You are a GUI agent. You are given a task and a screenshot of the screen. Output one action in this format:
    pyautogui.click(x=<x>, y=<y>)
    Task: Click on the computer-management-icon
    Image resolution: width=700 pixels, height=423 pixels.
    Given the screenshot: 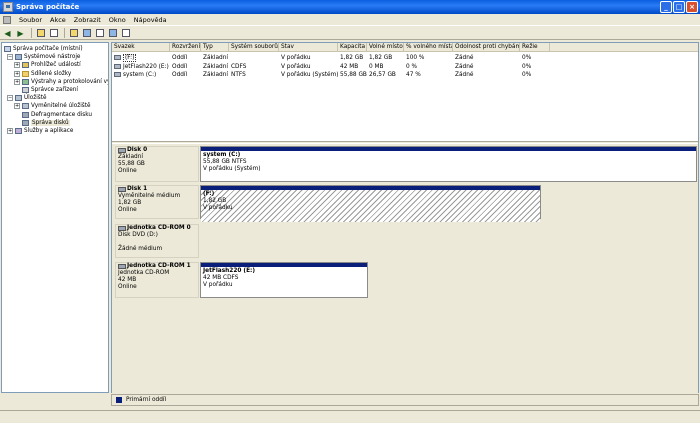 What is the action you would take?
    pyautogui.click(x=8, y=7)
    